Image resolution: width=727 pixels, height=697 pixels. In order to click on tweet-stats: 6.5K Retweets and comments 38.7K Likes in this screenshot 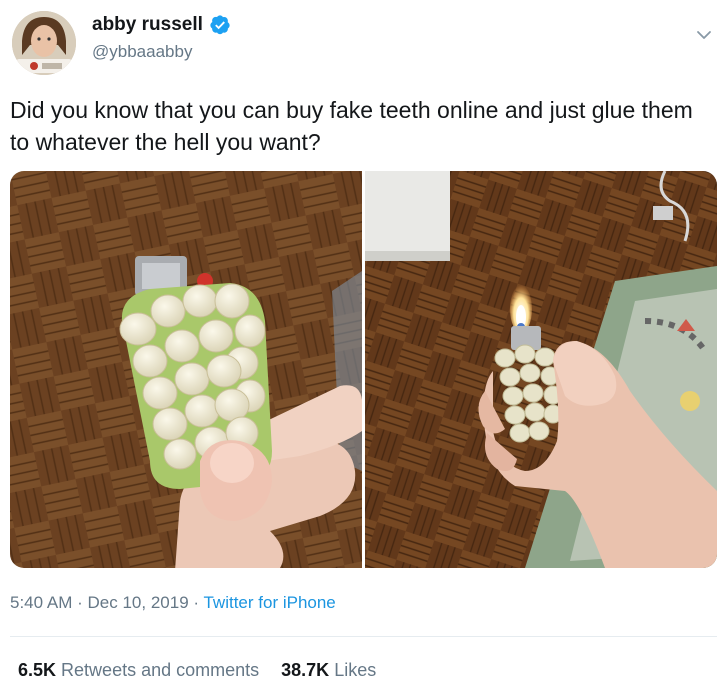, I will do `click(197, 670)`.